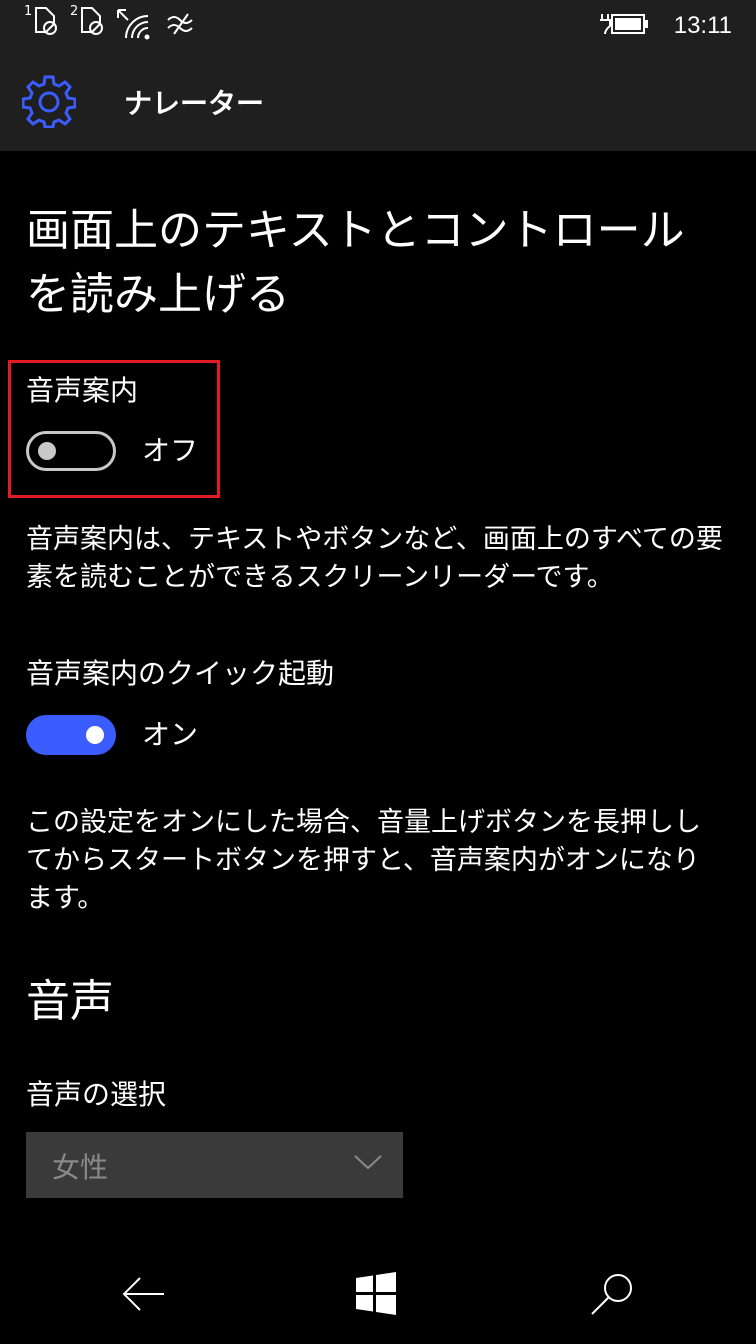  Describe the element at coordinates (70, 1001) in the screenshot. I see `voice-section-title: 音声` at that location.